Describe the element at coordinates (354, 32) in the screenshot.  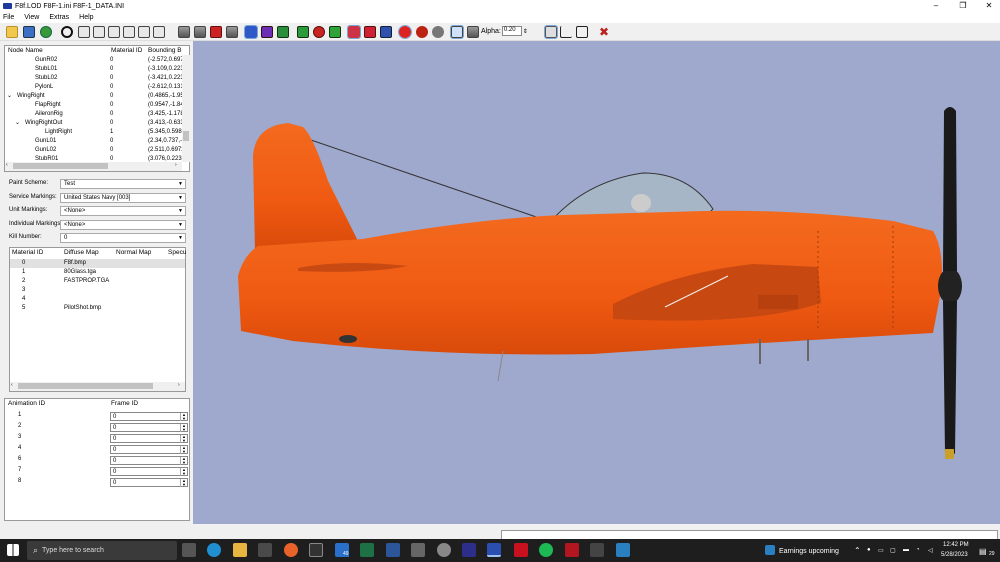
I see `lighting-icon` at that location.